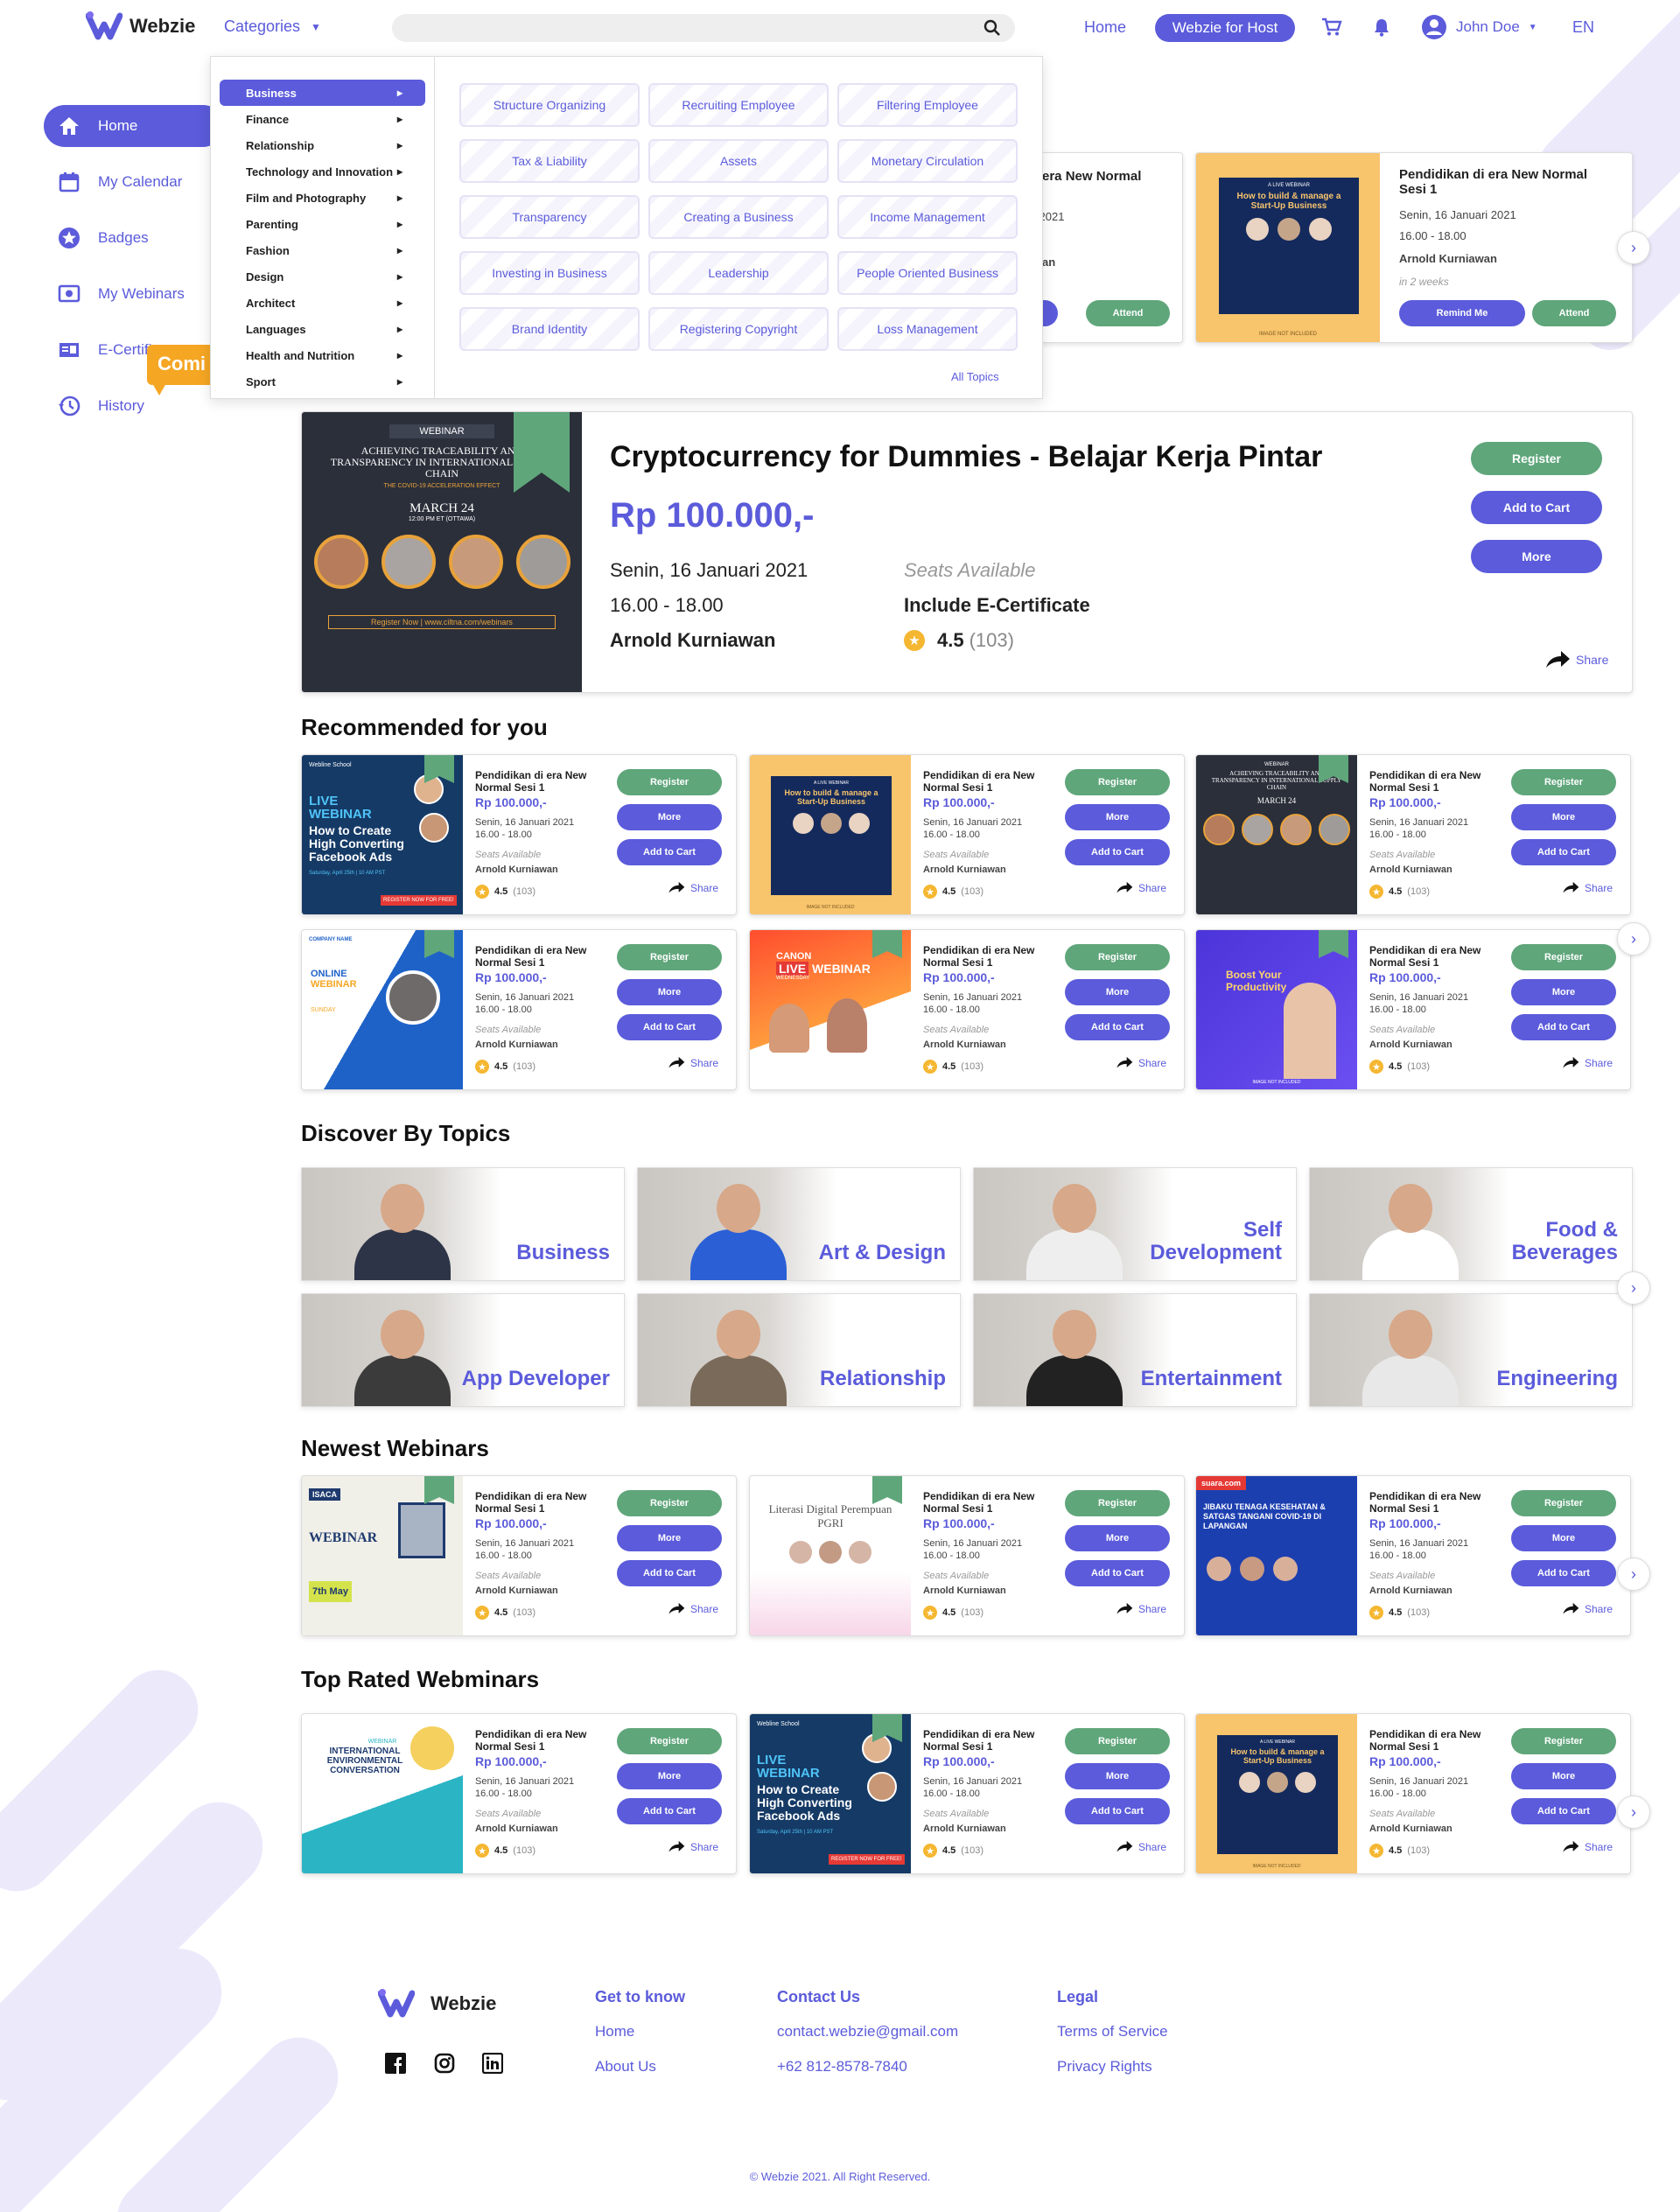  What do you see at coordinates (322, 93) in the screenshot?
I see `category-item: Business ▸` at bounding box center [322, 93].